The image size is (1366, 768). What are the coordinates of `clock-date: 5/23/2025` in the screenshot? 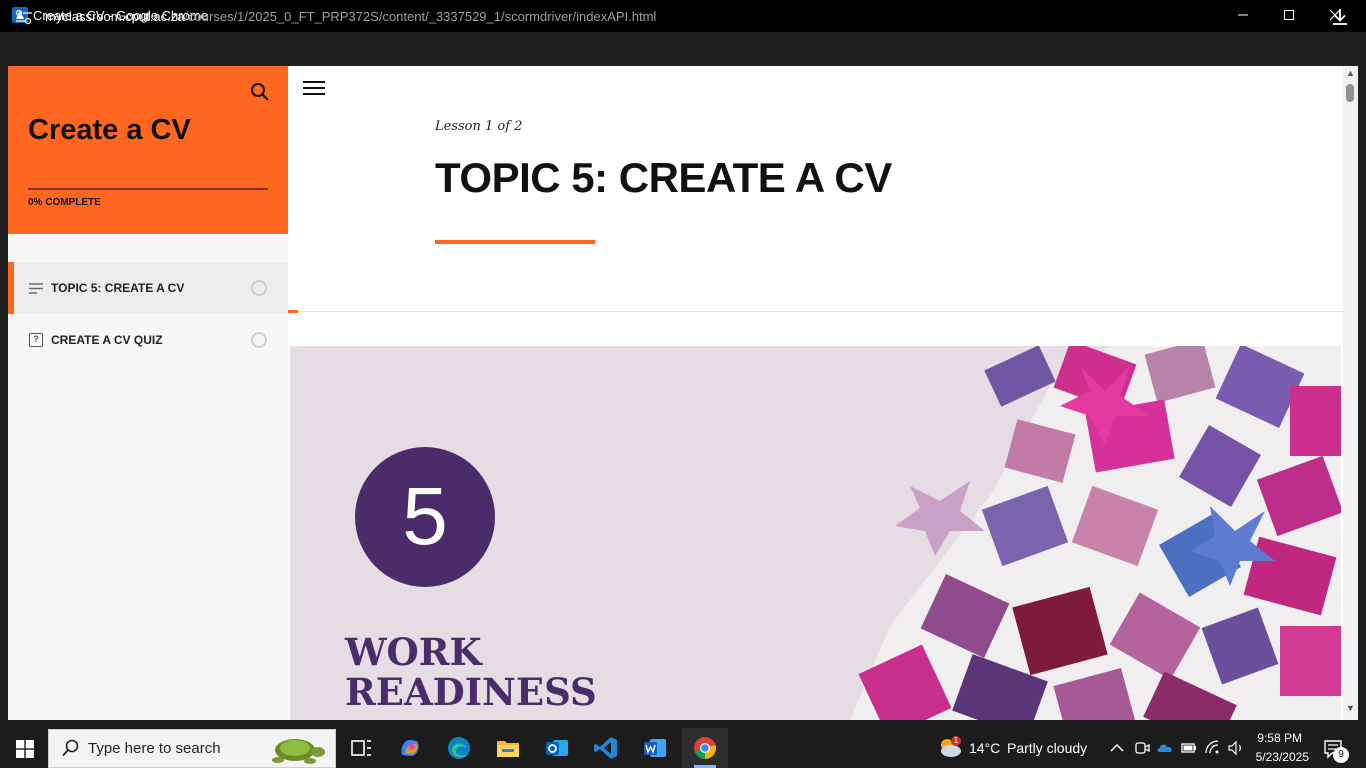 It's located at (1281, 757).